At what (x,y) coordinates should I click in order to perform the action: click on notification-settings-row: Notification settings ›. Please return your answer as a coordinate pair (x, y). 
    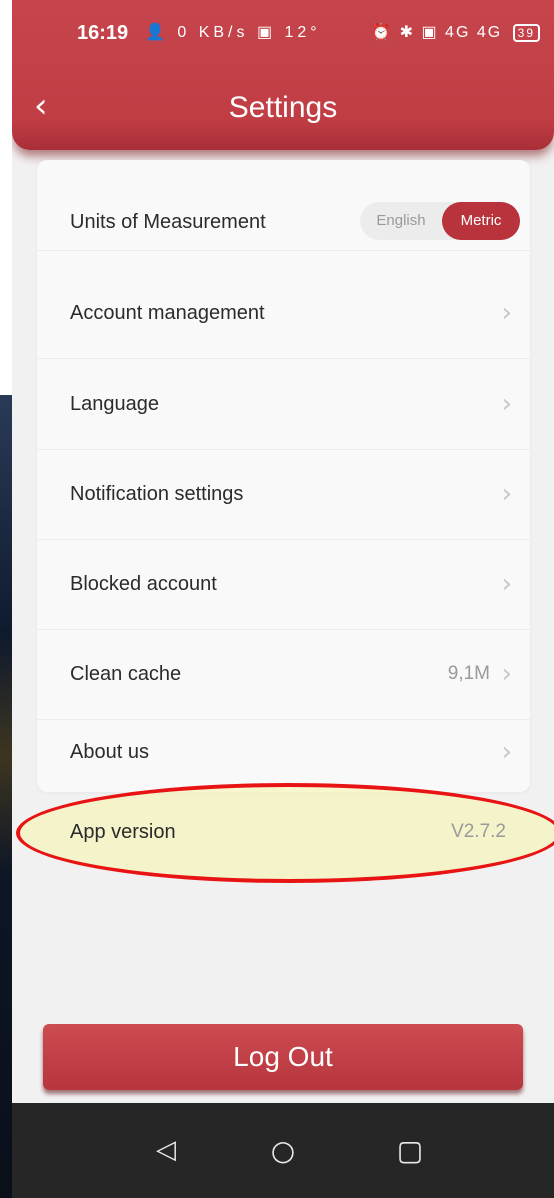
    Looking at the image, I should click on (283, 494).